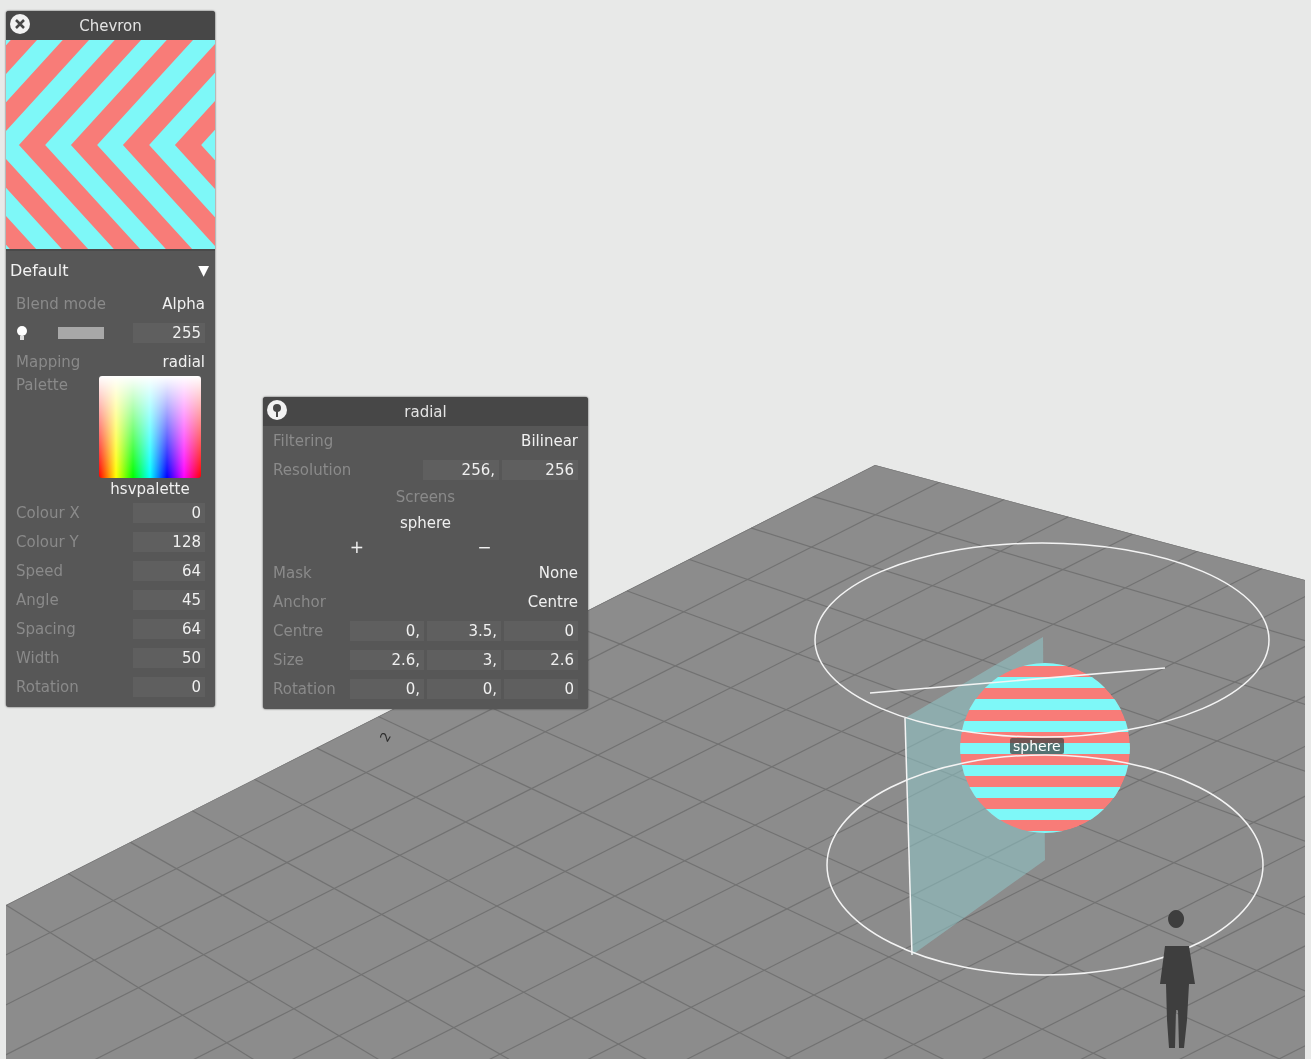  What do you see at coordinates (464, 630) in the screenshot?
I see `value-field: 3.5,` at bounding box center [464, 630].